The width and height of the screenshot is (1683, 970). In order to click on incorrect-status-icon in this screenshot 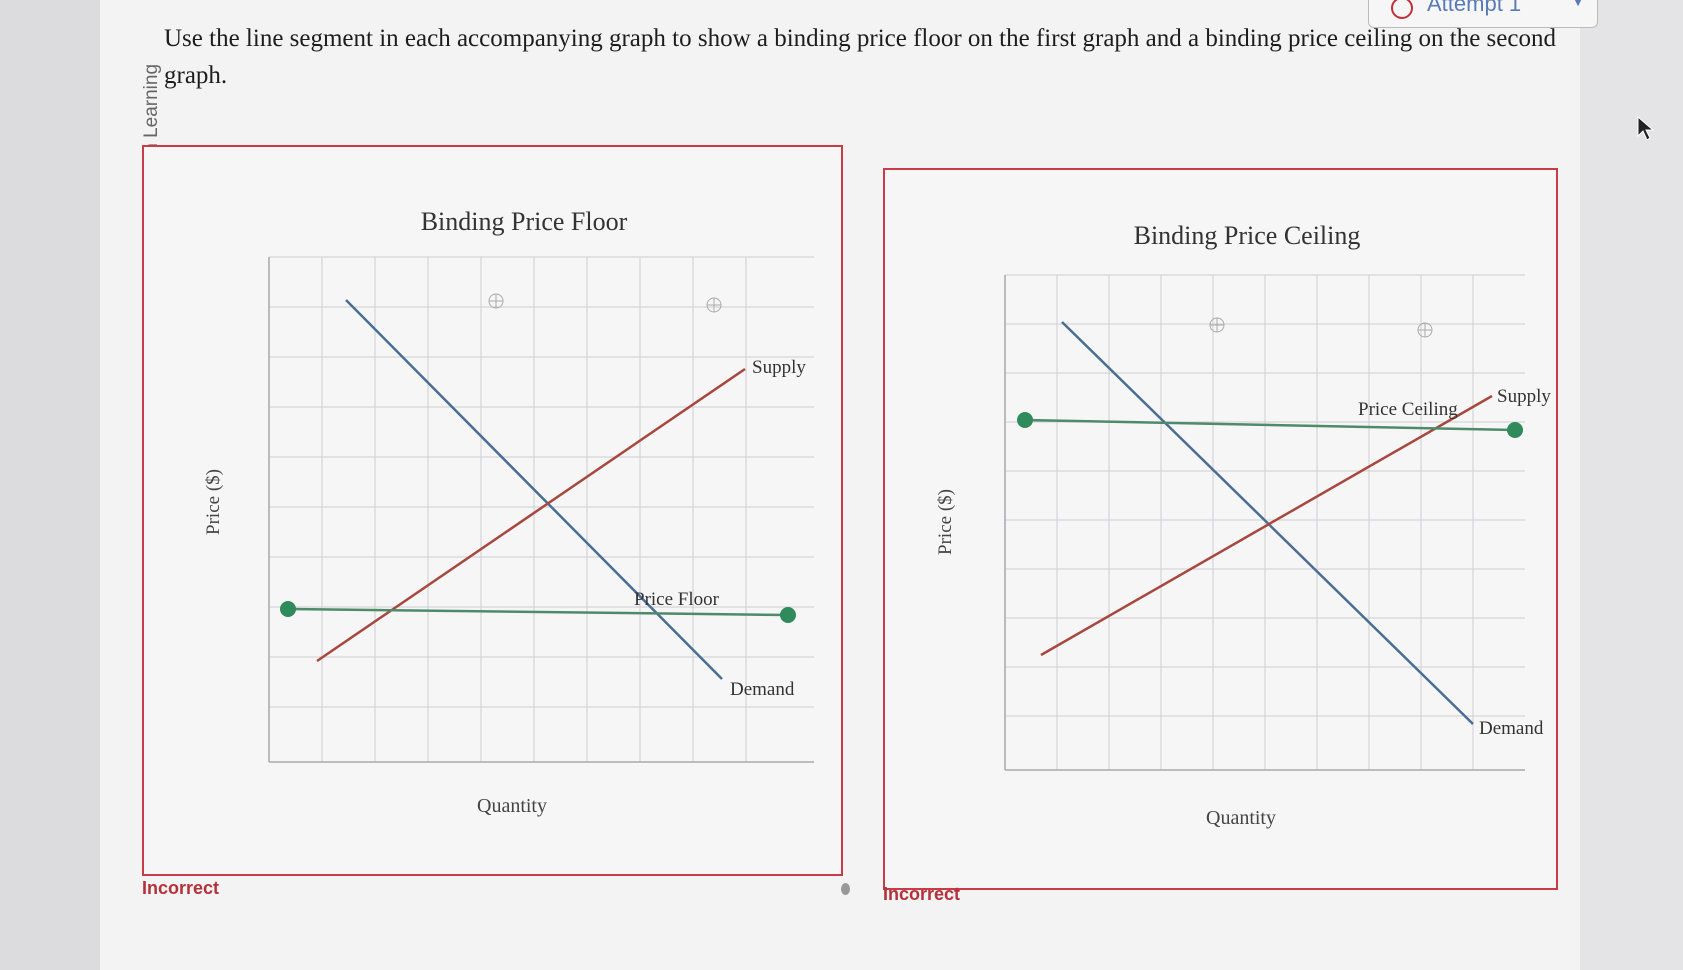, I will do `click(1402, 9)`.